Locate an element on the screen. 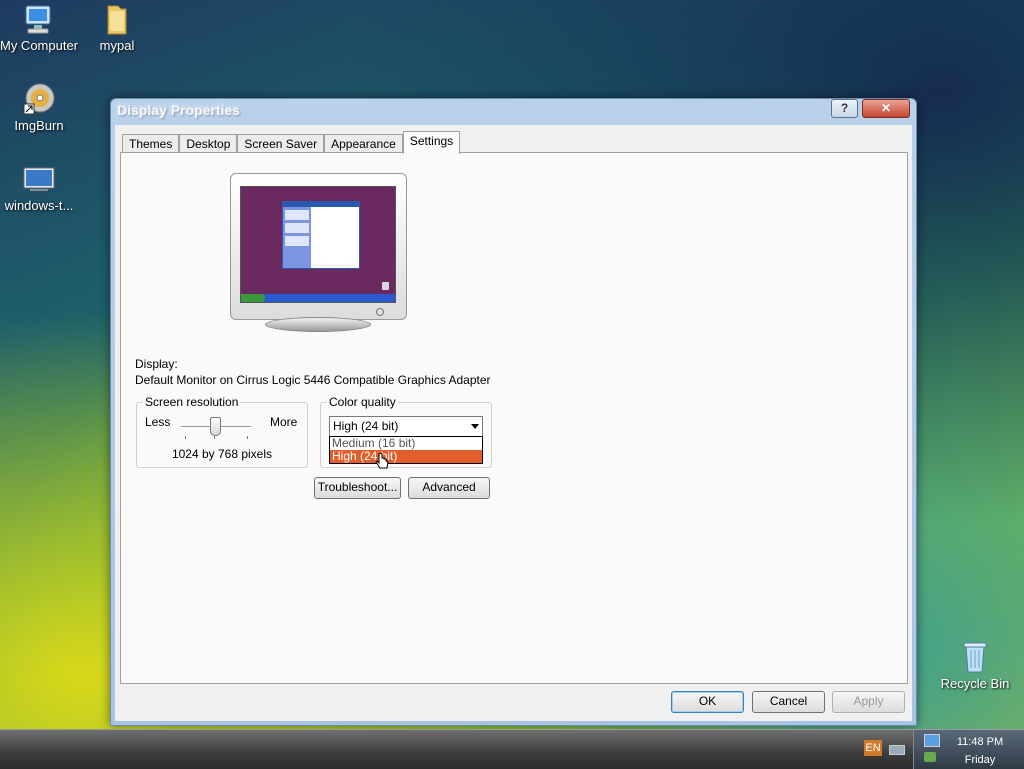  tab-settings: Settings is located at coordinates (431, 142).